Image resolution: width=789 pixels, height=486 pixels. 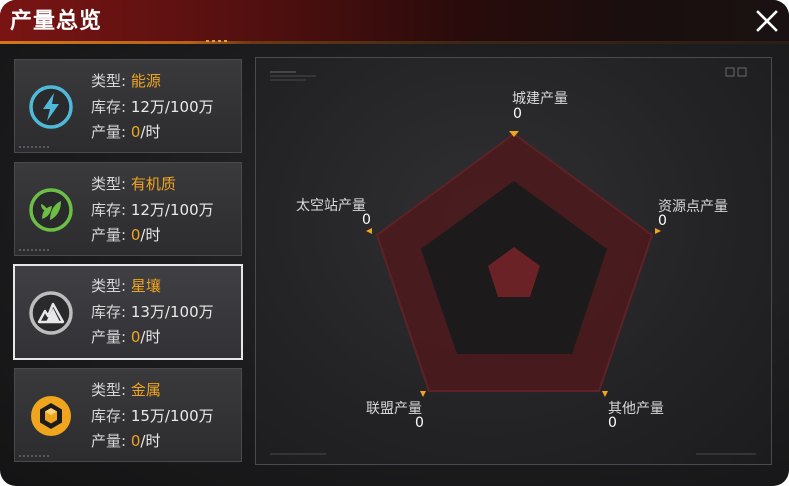 I want to click on organic-badge, so click(x=51, y=210).